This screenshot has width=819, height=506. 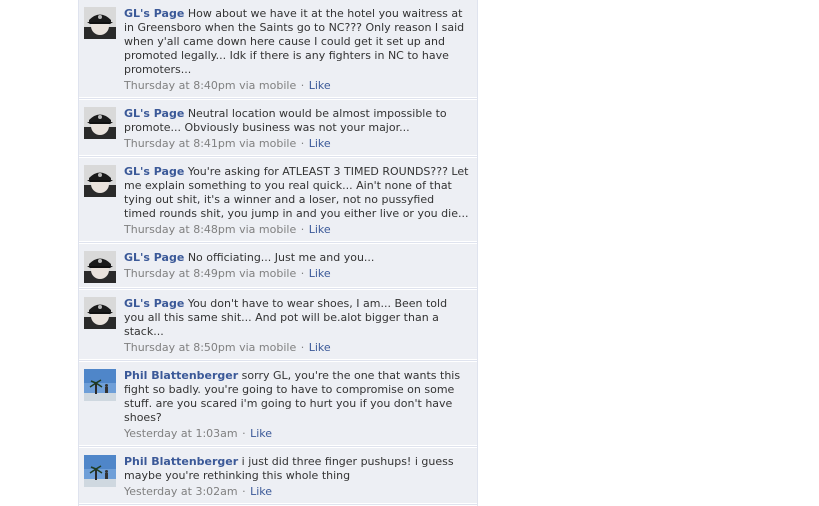 I want to click on comment-meta: Thursday at 8:50pm via mobile · Like, so click(x=296, y=348).